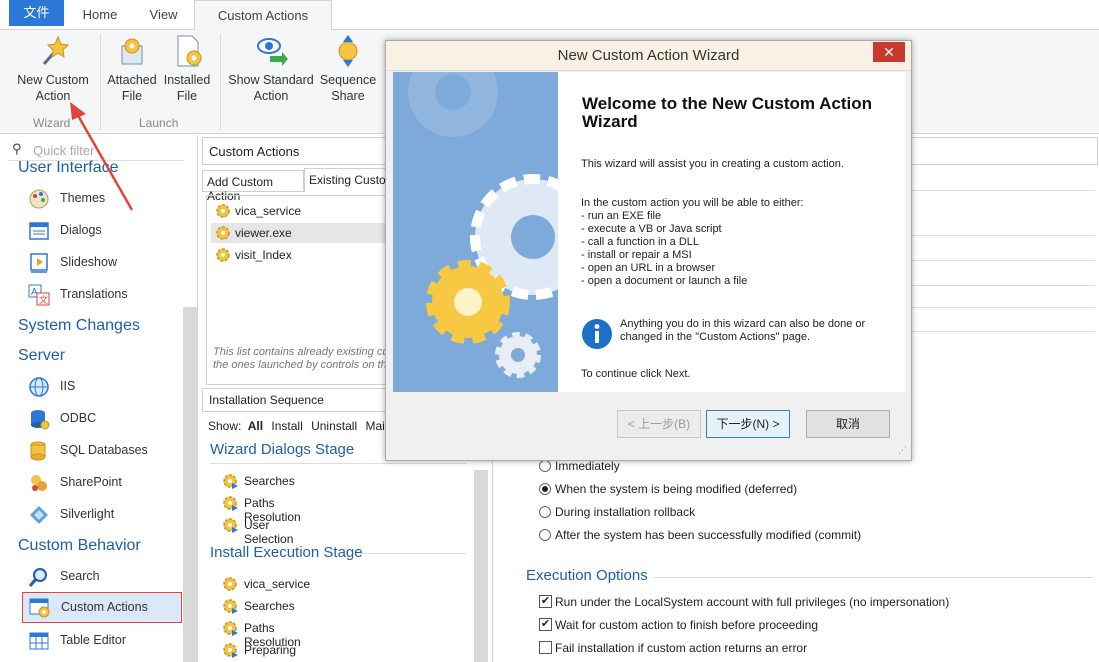  I want to click on nav-item-sql-databases: SQL Databases, so click(102, 450).